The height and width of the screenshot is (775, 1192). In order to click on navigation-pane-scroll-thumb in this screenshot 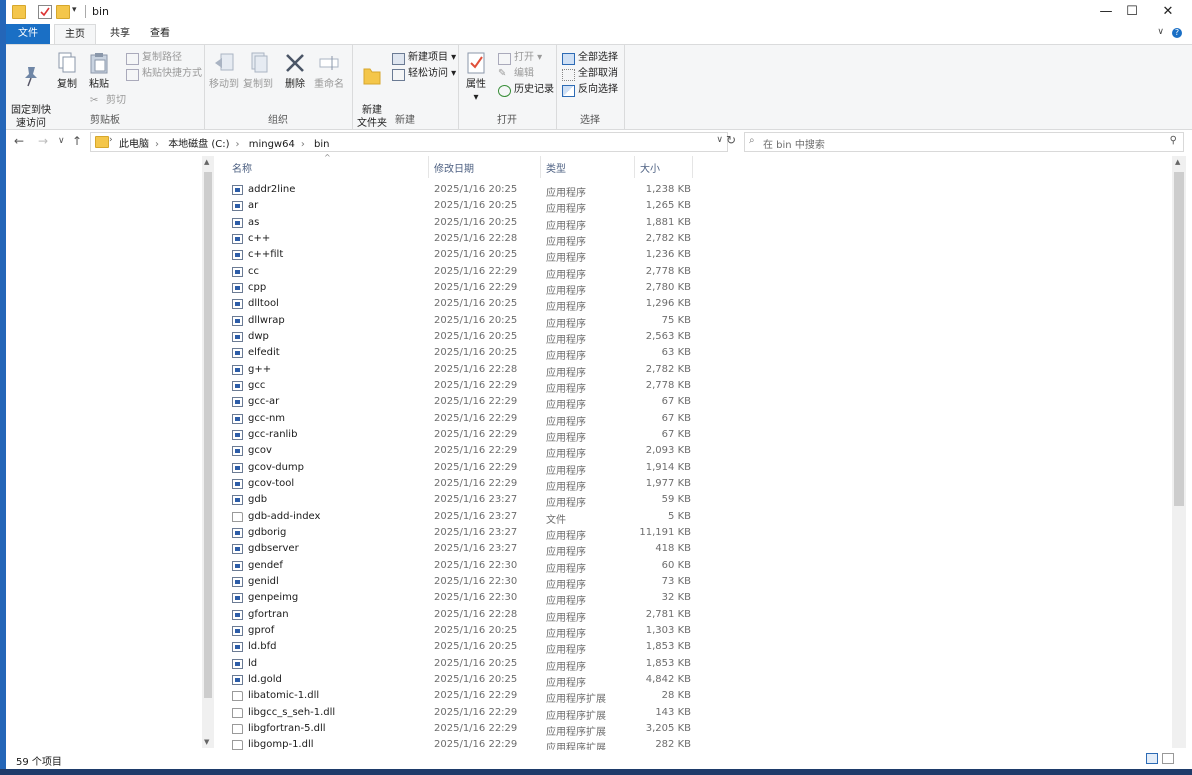, I will do `click(208, 435)`.